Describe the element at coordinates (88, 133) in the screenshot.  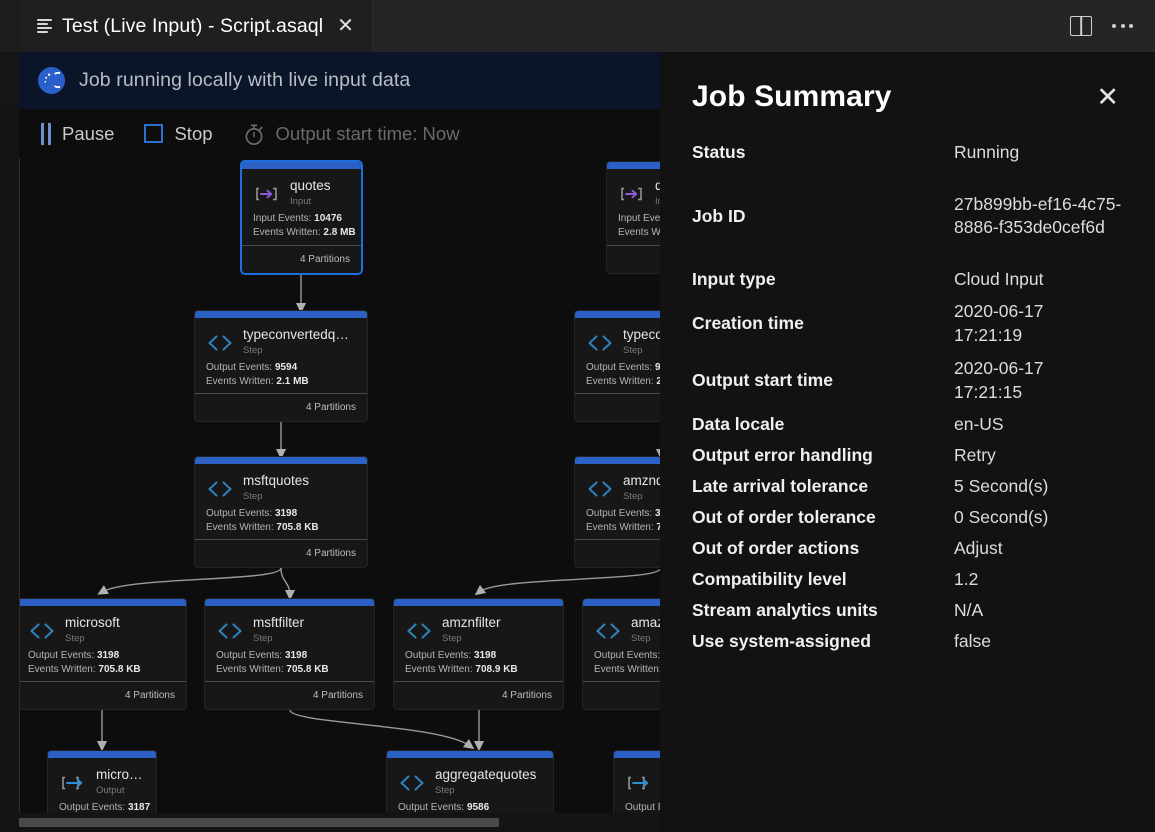
I see `pause-button-label: Pause` at that location.